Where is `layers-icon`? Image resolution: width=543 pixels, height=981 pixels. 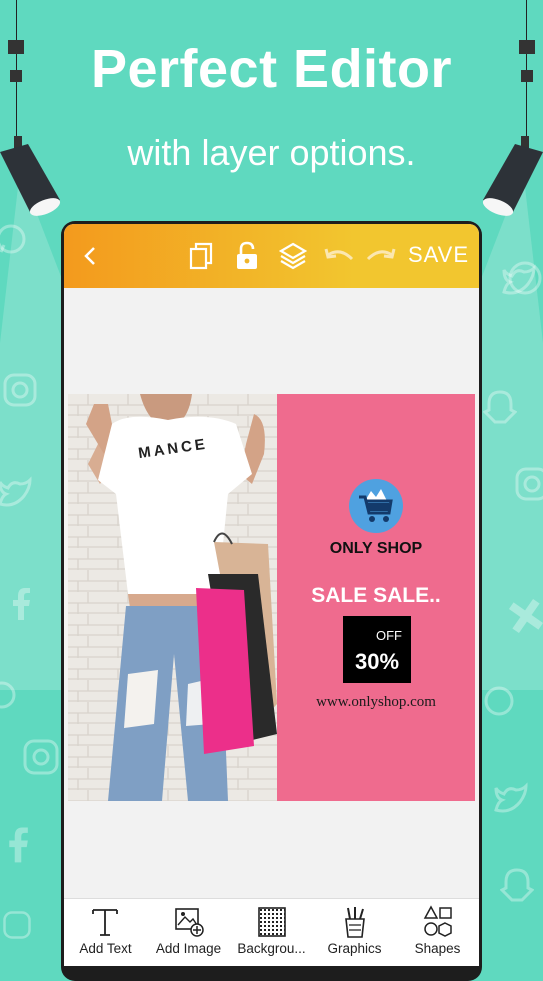 layers-icon is located at coordinates (293, 256).